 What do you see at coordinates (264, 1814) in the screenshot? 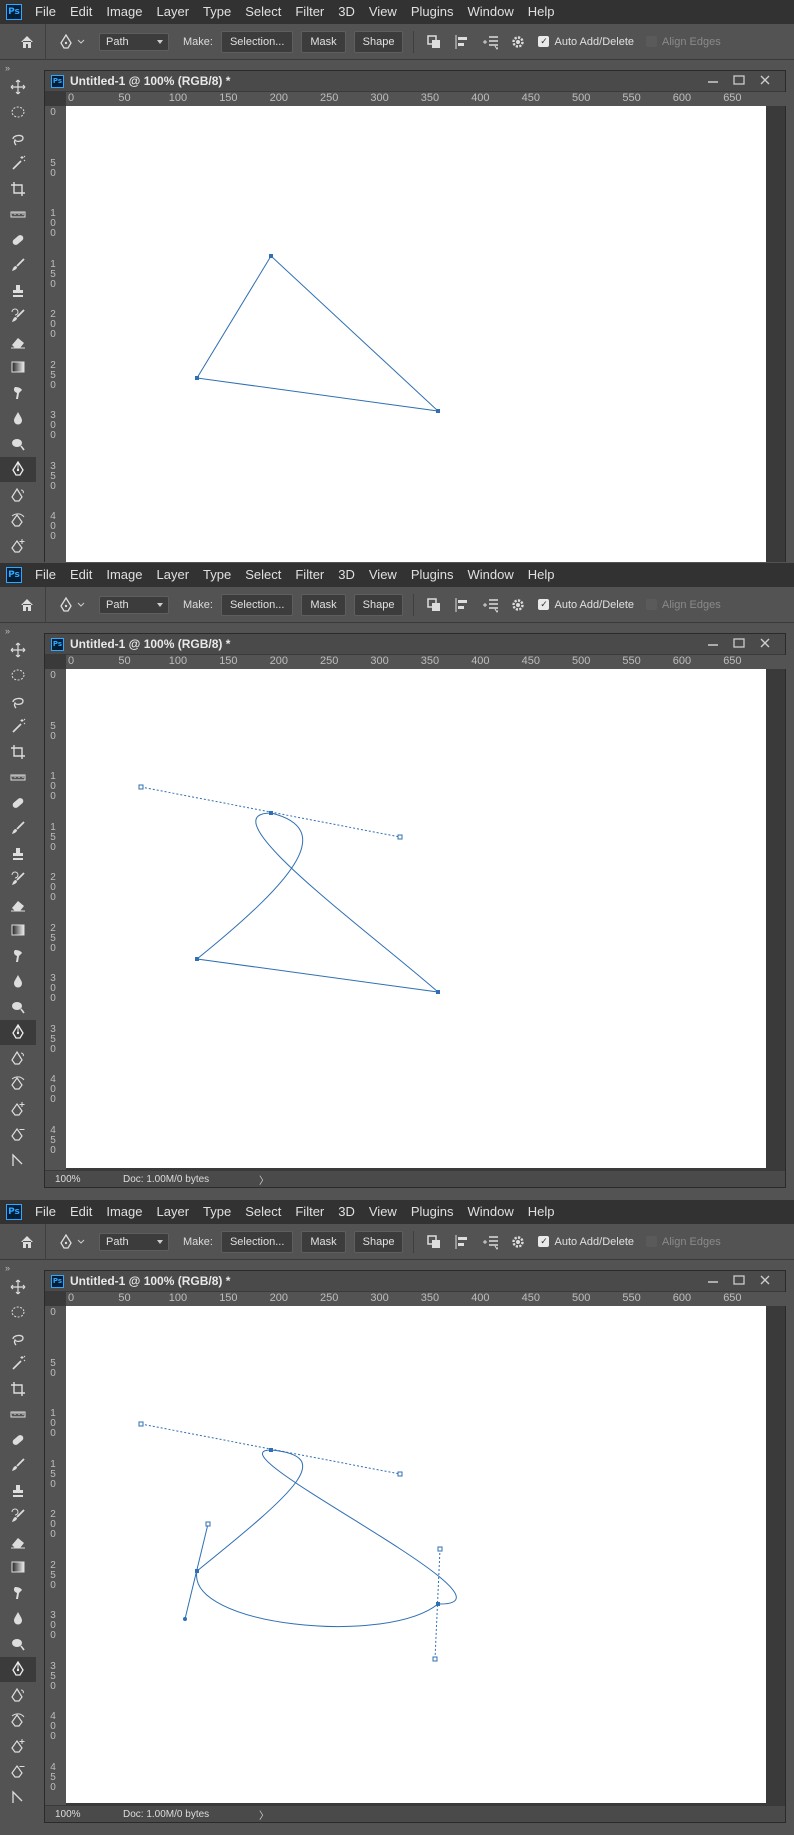
I see `status-menu-chevron-icon: 〉` at bounding box center [264, 1814].